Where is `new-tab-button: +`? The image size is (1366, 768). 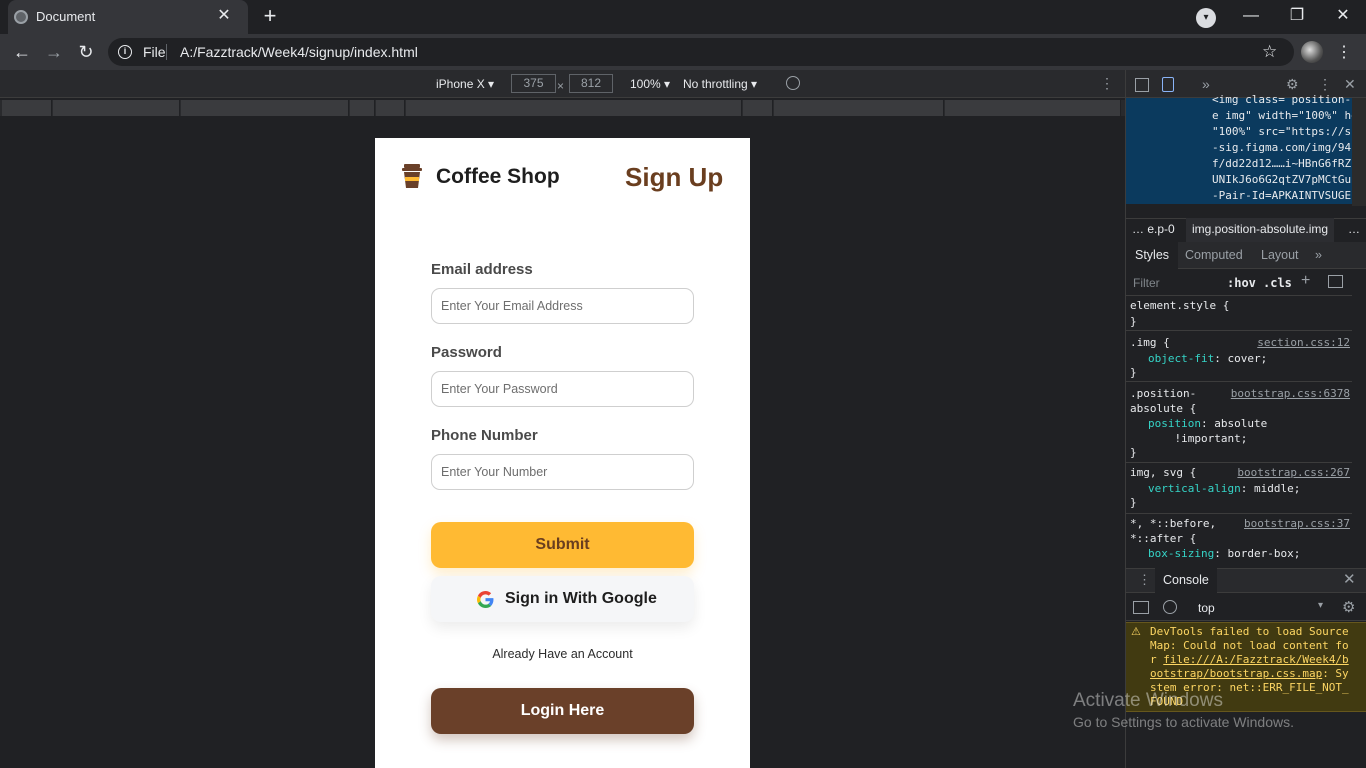 new-tab-button: + is located at coordinates (270, 17).